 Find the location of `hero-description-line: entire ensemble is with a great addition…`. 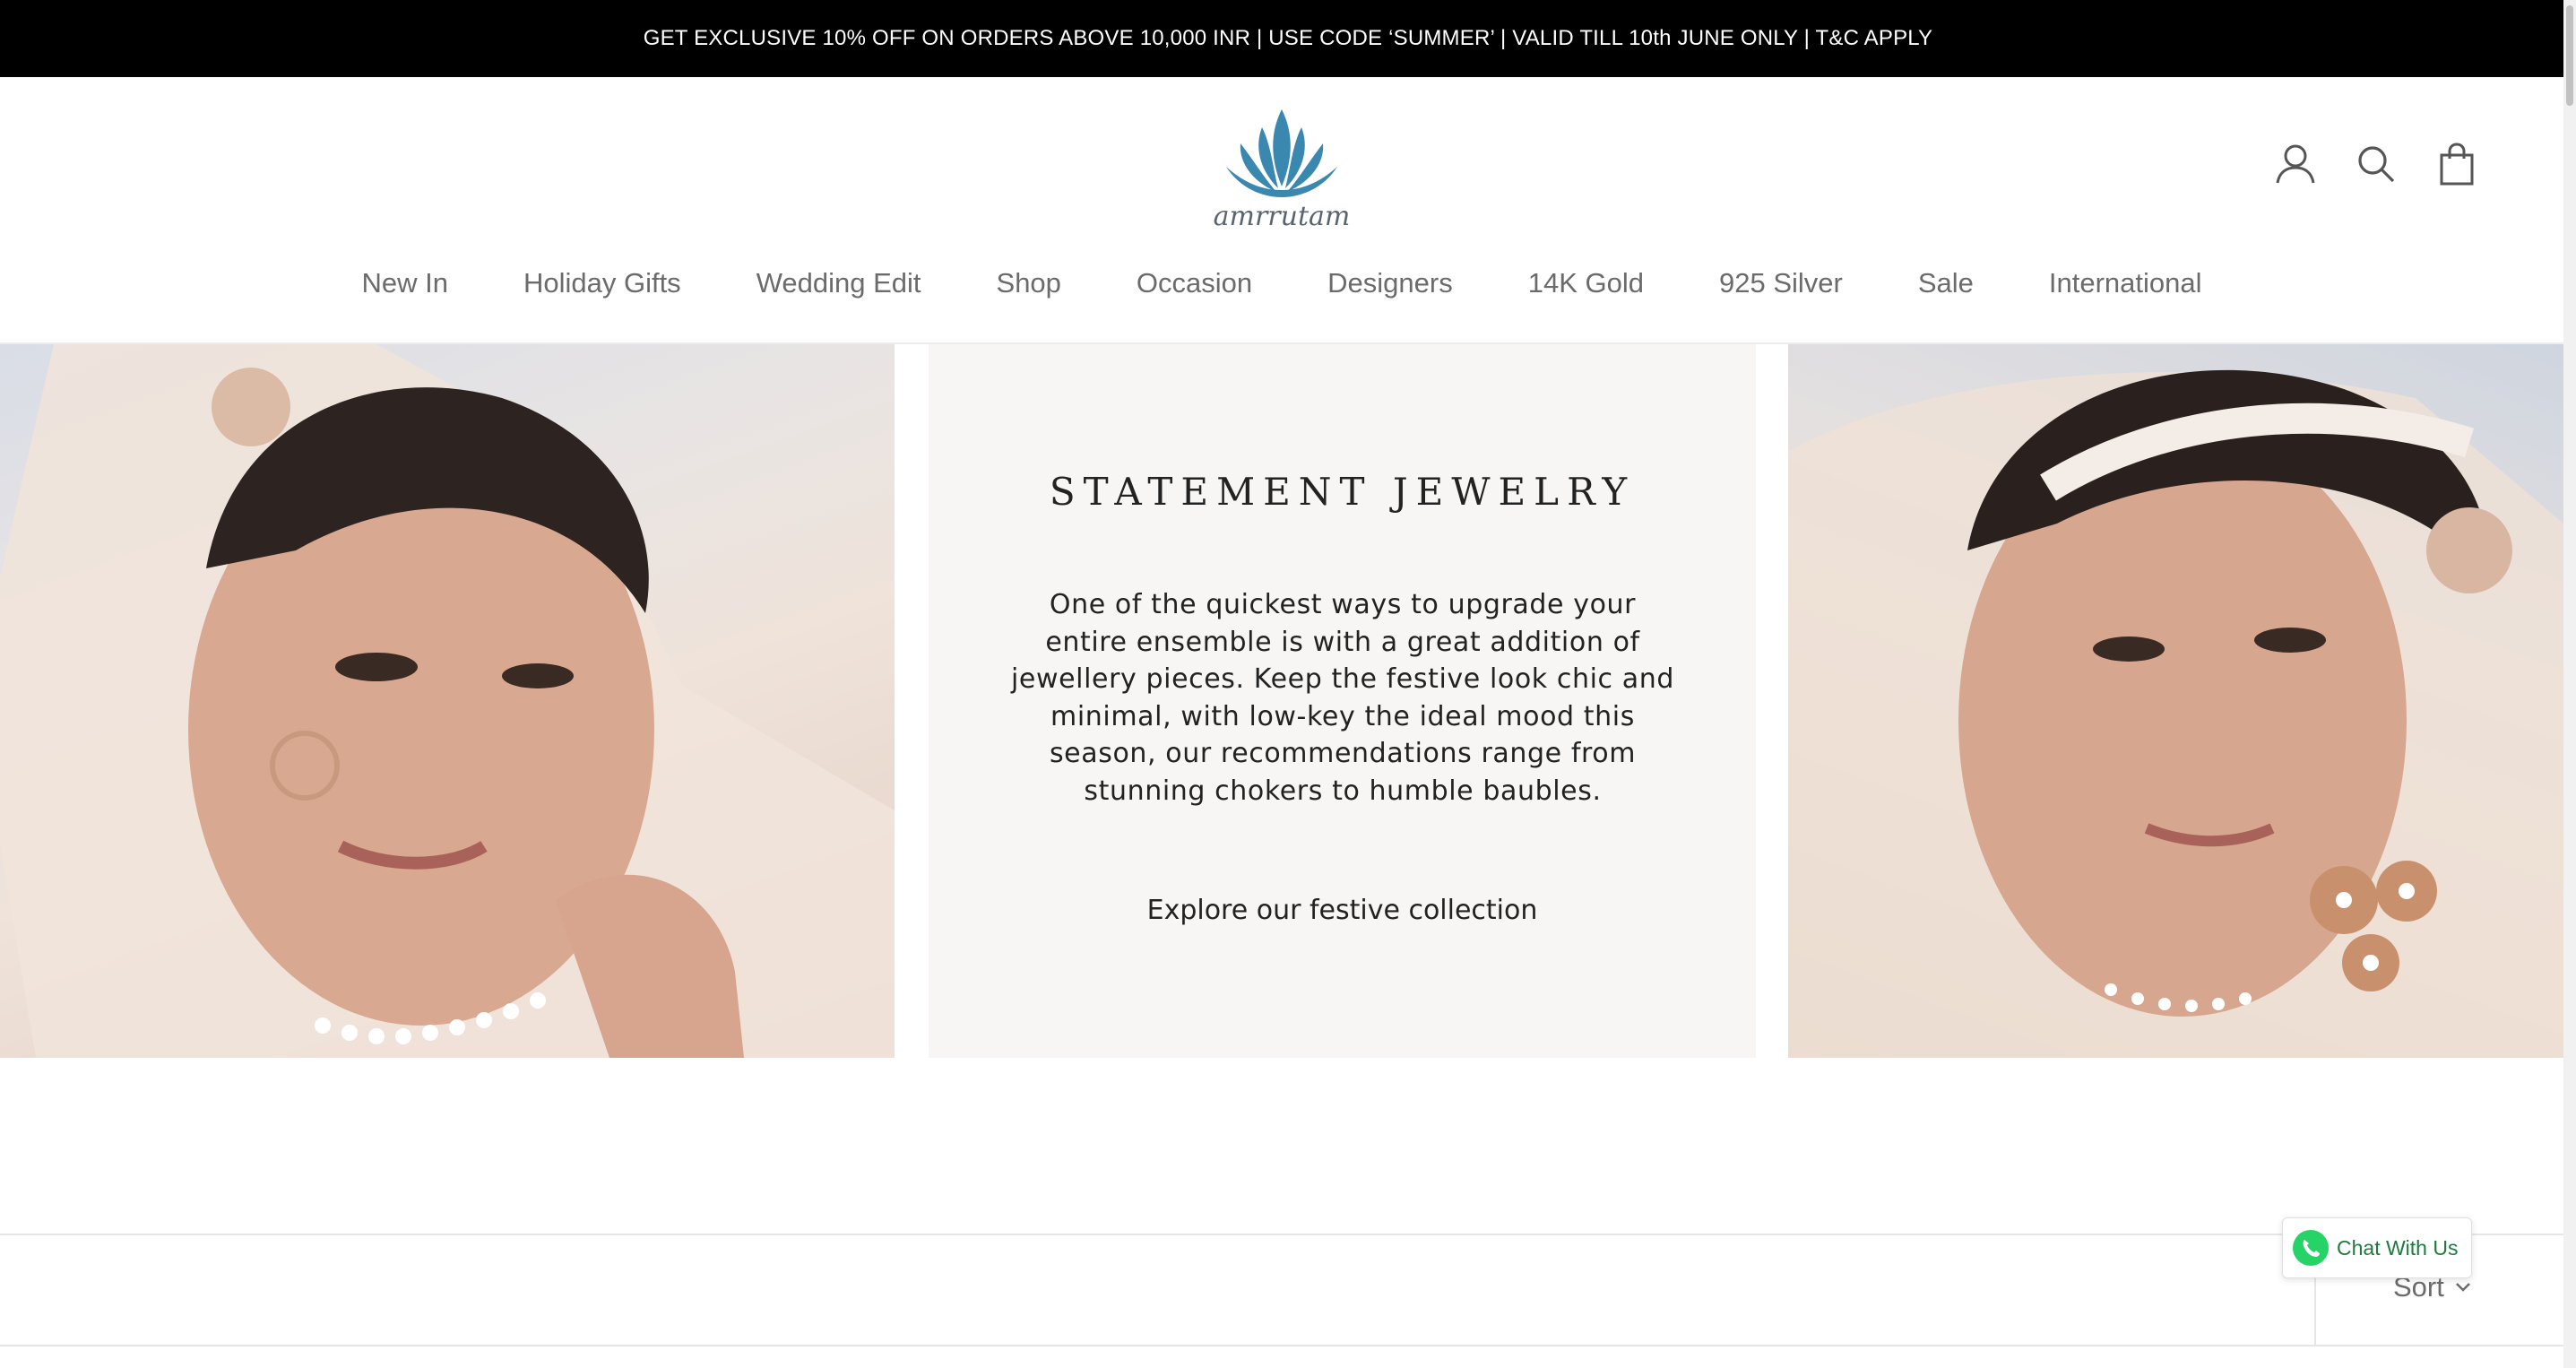

hero-description-line: entire ensemble is with a great addition… is located at coordinates (1342, 642).